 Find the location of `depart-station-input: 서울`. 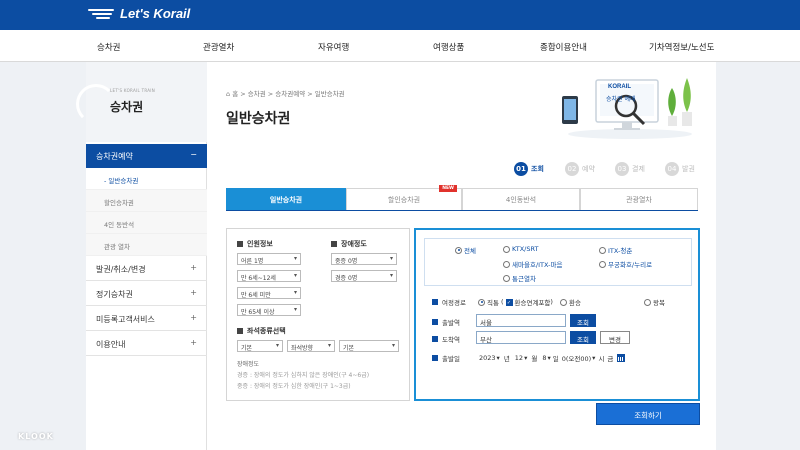

depart-station-input: 서울 is located at coordinates (521, 320).